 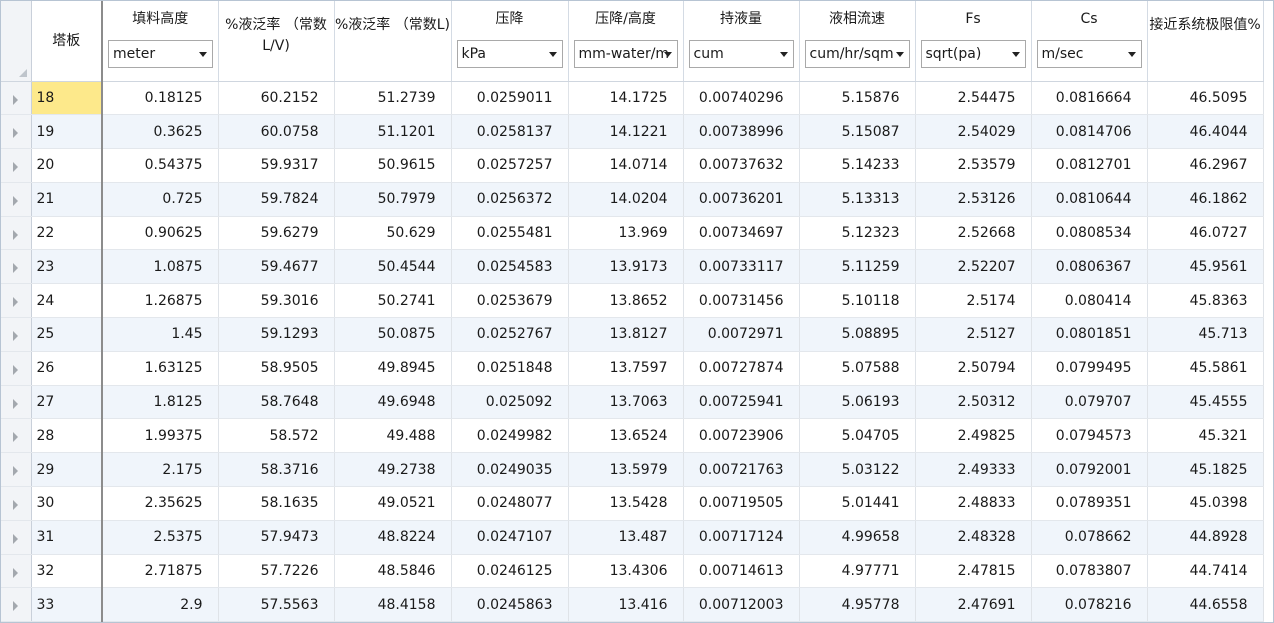 What do you see at coordinates (510, 402) in the screenshot?
I see `value-cell: 0.025092` at bounding box center [510, 402].